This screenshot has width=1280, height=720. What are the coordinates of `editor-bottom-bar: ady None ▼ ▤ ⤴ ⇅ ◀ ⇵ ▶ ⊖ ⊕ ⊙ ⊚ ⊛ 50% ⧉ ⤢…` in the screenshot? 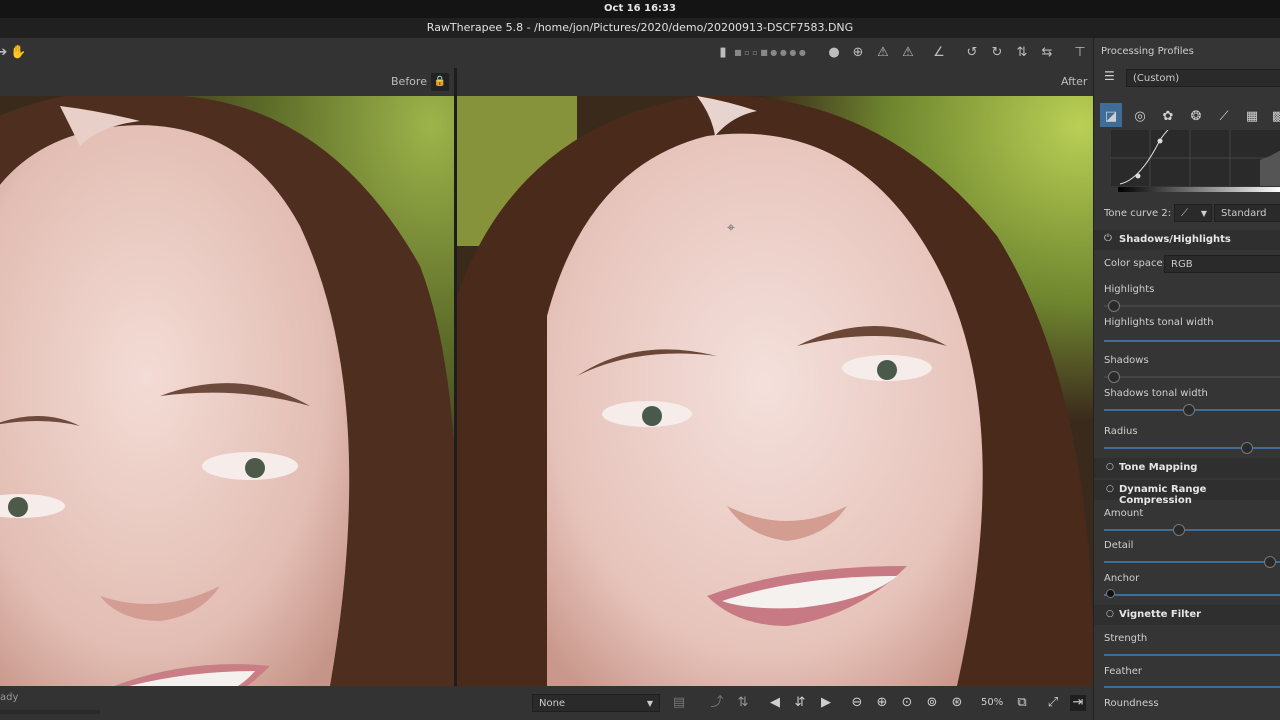 It's located at (546, 703).